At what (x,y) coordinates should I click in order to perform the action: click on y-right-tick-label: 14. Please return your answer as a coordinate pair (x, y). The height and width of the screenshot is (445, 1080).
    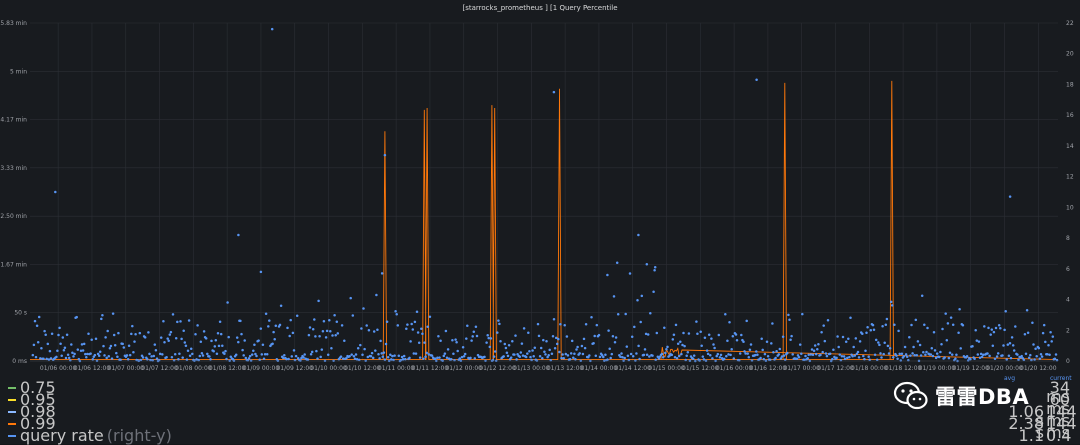
    Looking at the image, I should click on (1070, 146).